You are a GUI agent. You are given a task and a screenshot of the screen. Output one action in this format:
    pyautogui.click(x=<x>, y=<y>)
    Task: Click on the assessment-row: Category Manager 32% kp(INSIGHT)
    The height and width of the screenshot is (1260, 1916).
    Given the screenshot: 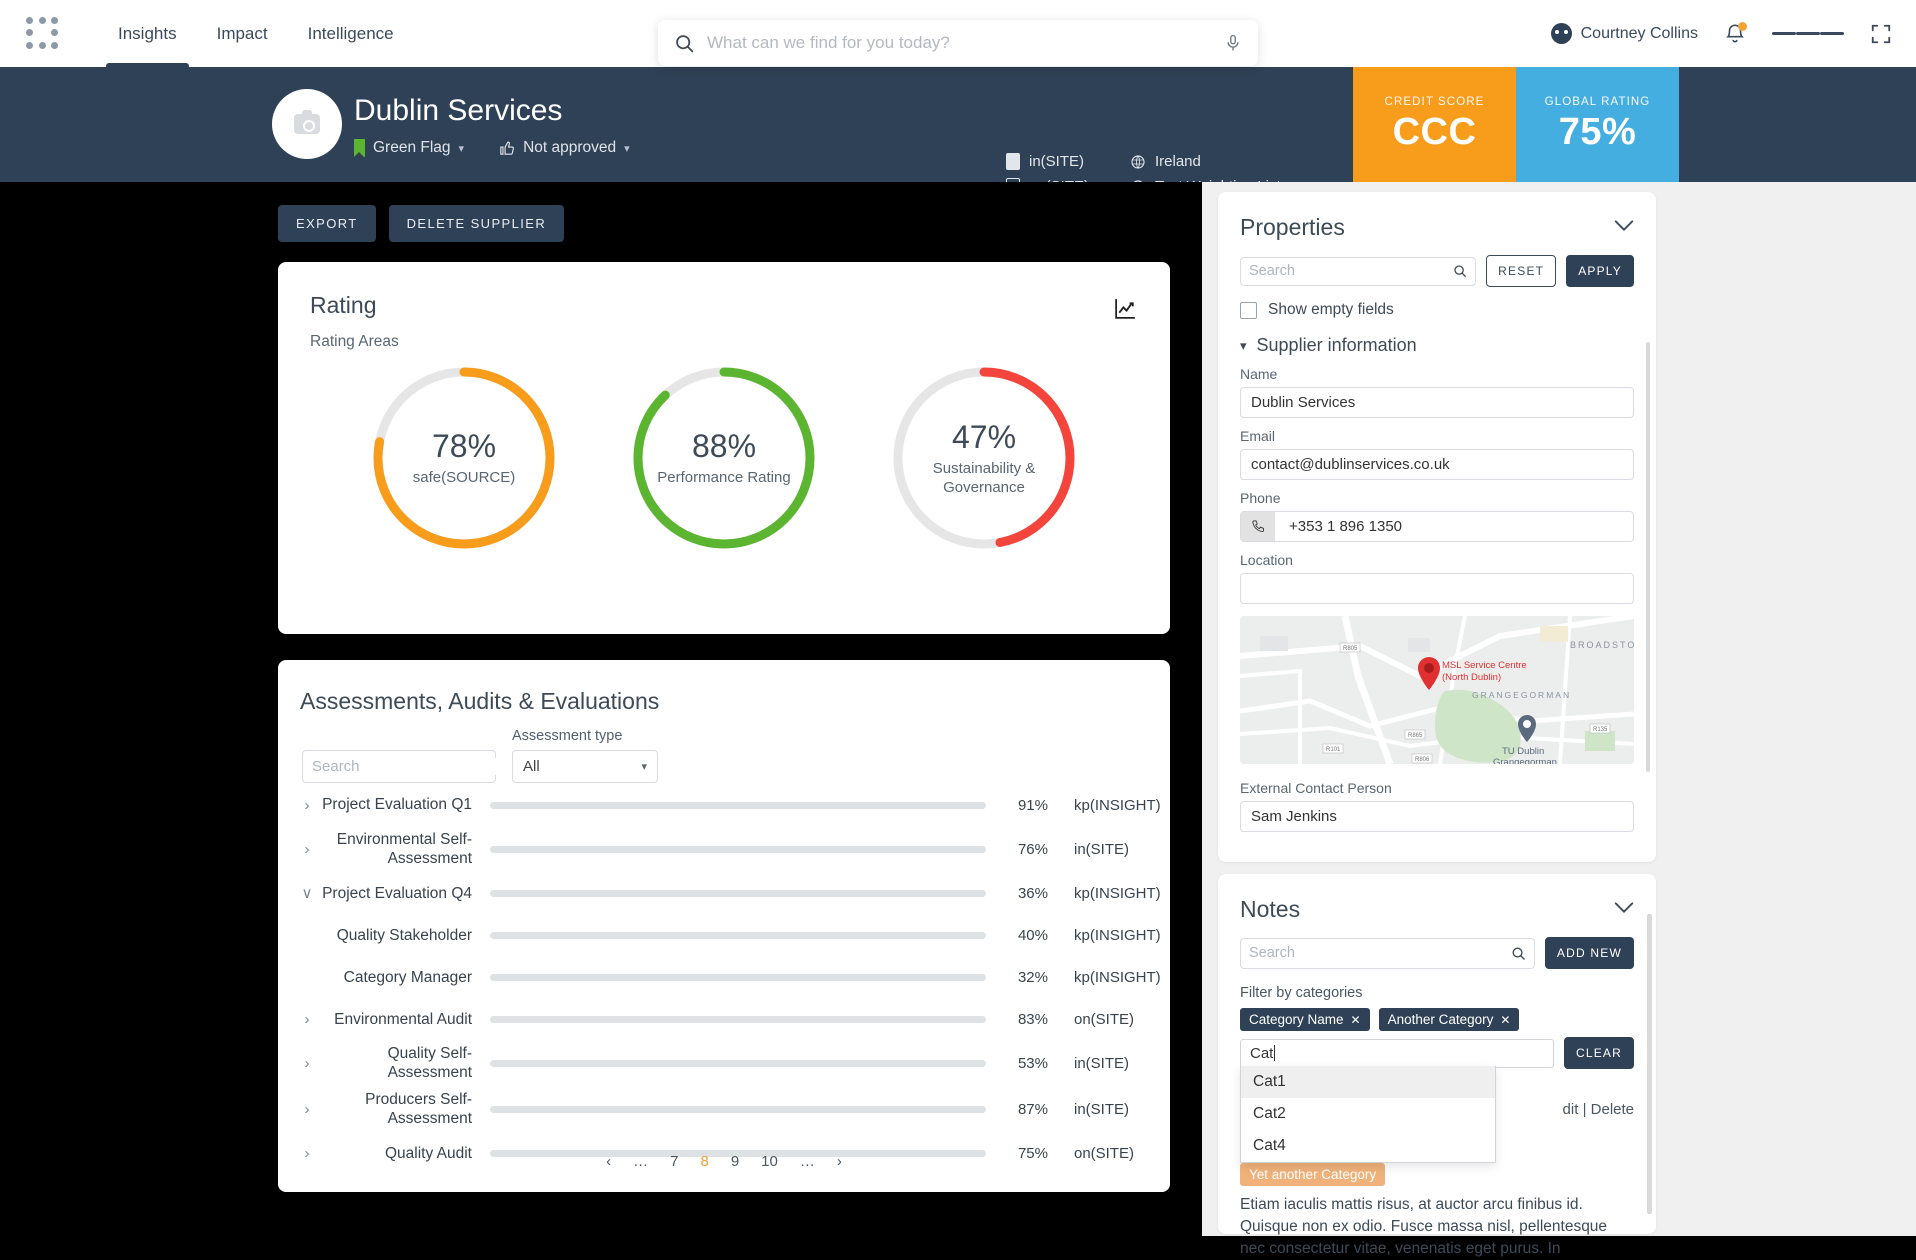 What is the action you would take?
    pyautogui.click(x=728, y=977)
    